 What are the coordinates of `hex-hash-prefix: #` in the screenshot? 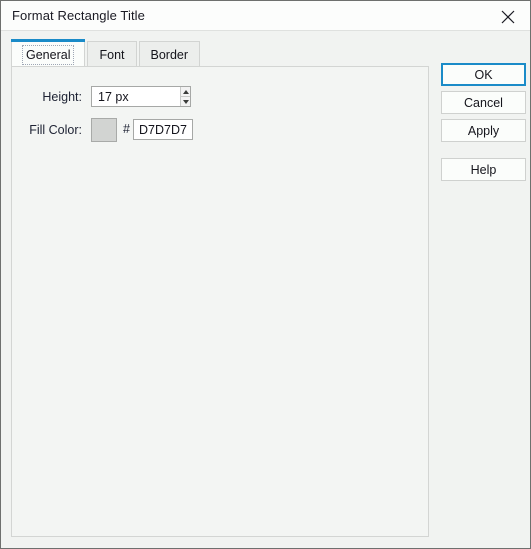 It's located at (126, 129).